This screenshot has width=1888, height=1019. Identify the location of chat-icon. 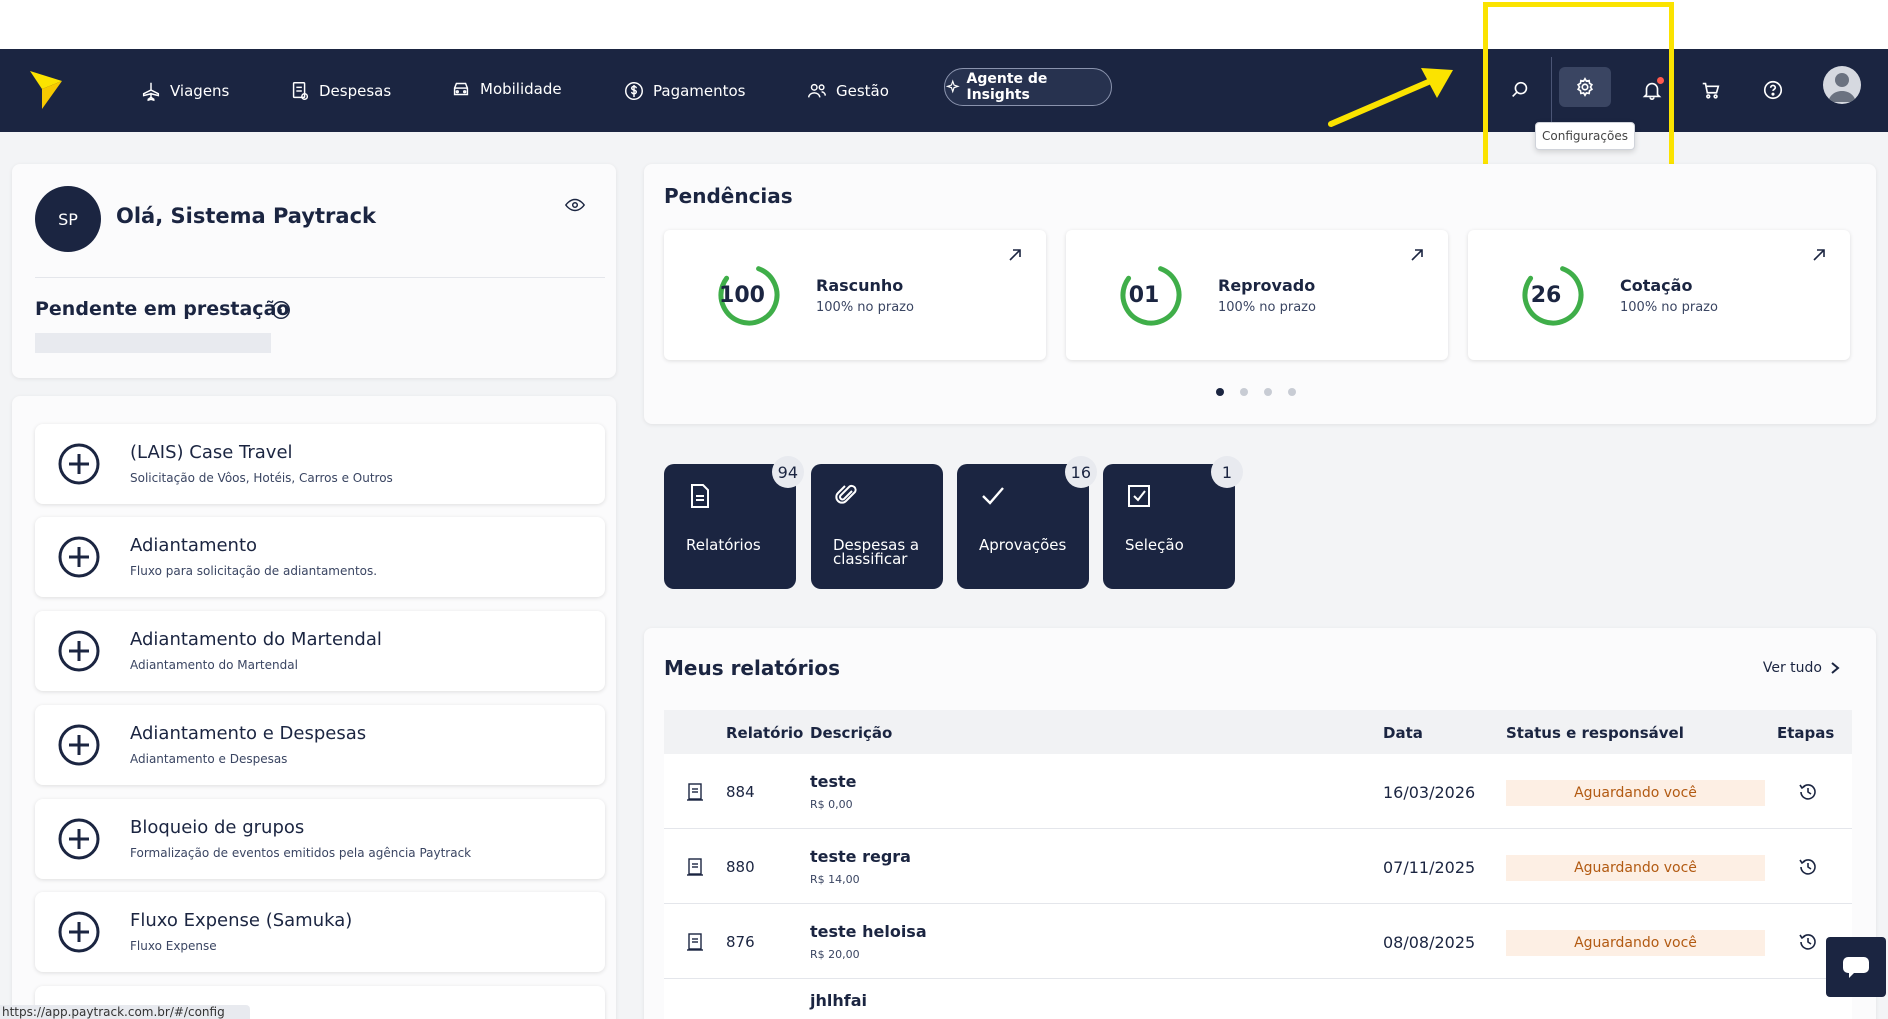
(1856, 967).